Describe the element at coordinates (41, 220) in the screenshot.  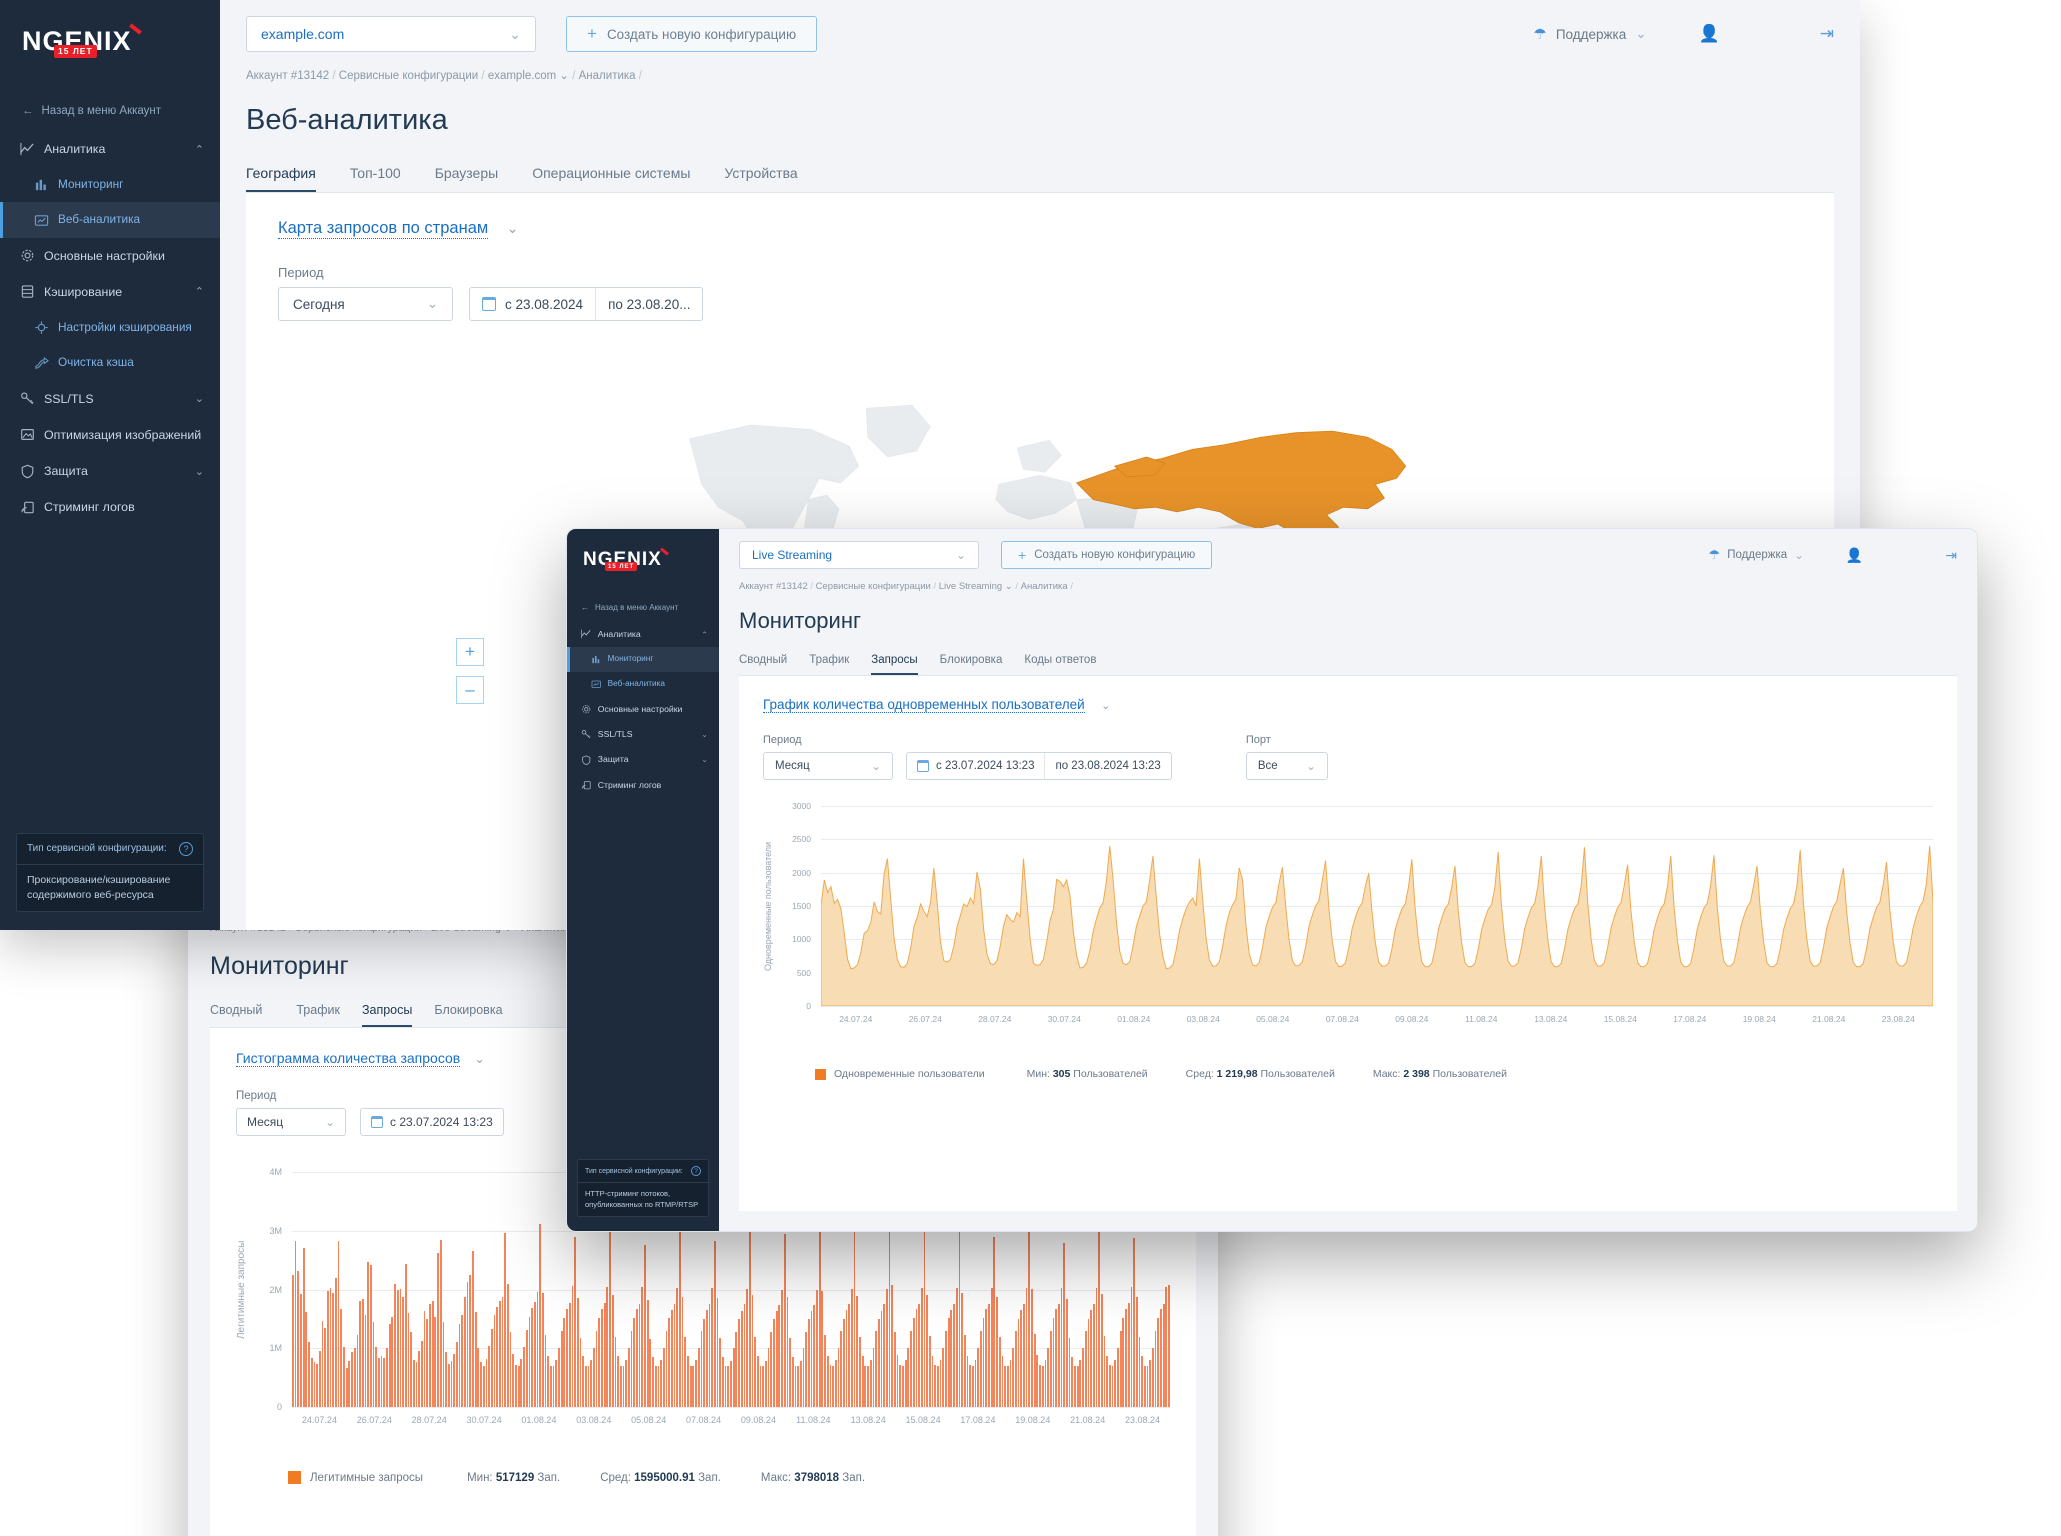
I see `web-analytics-icon` at that location.